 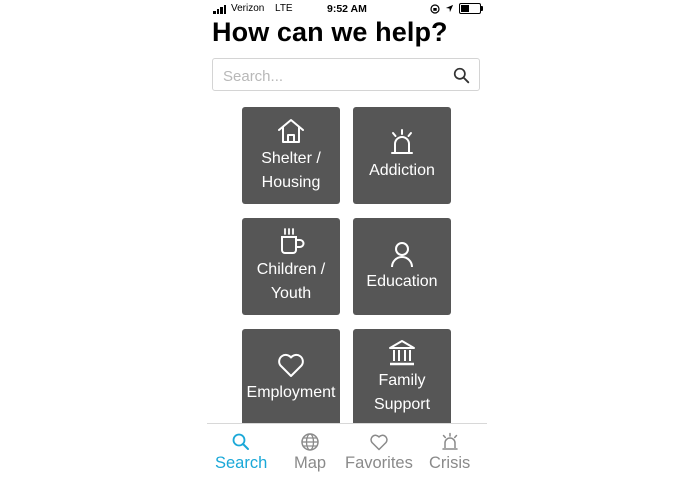 What do you see at coordinates (330, 32) in the screenshot?
I see `page-title: How can we help?` at bounding box center [330, 32].